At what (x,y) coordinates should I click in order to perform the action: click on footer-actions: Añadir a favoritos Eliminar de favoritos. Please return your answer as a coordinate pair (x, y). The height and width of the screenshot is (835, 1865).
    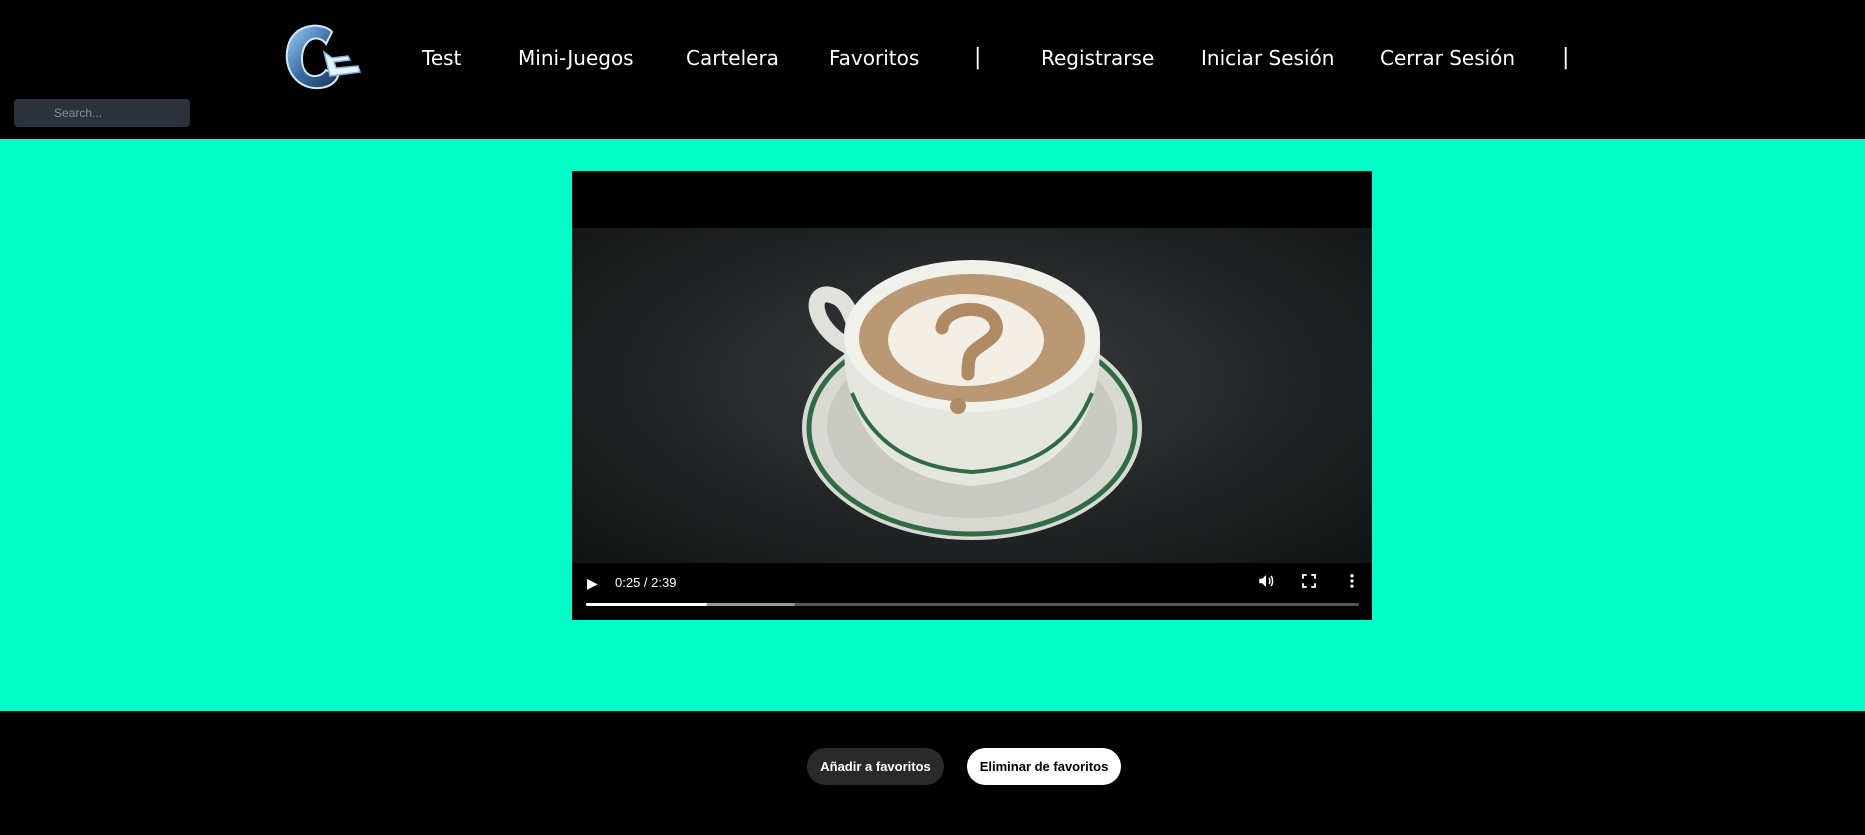
    Looking at the image, I should click on (932, 773).